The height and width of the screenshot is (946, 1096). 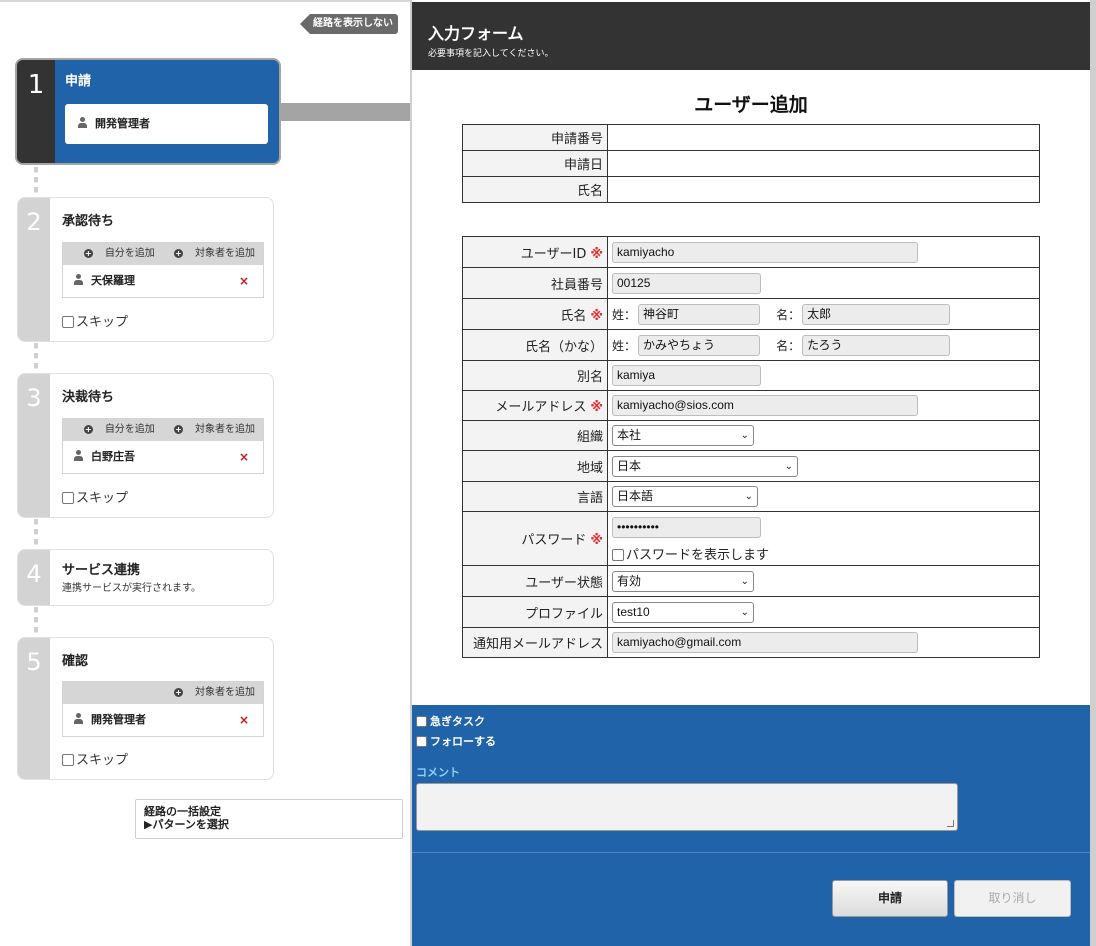 I want to click on form-row: ユーザーID ※ kamiyacho, so click(x=751, y=252).